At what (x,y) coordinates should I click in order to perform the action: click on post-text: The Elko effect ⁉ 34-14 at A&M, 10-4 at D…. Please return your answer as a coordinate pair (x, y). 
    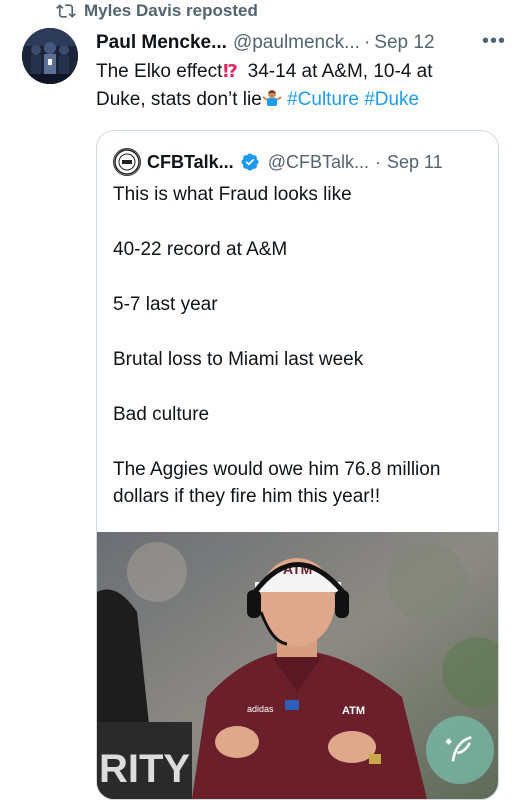
    Looking at the image, I should click on (296, 86).